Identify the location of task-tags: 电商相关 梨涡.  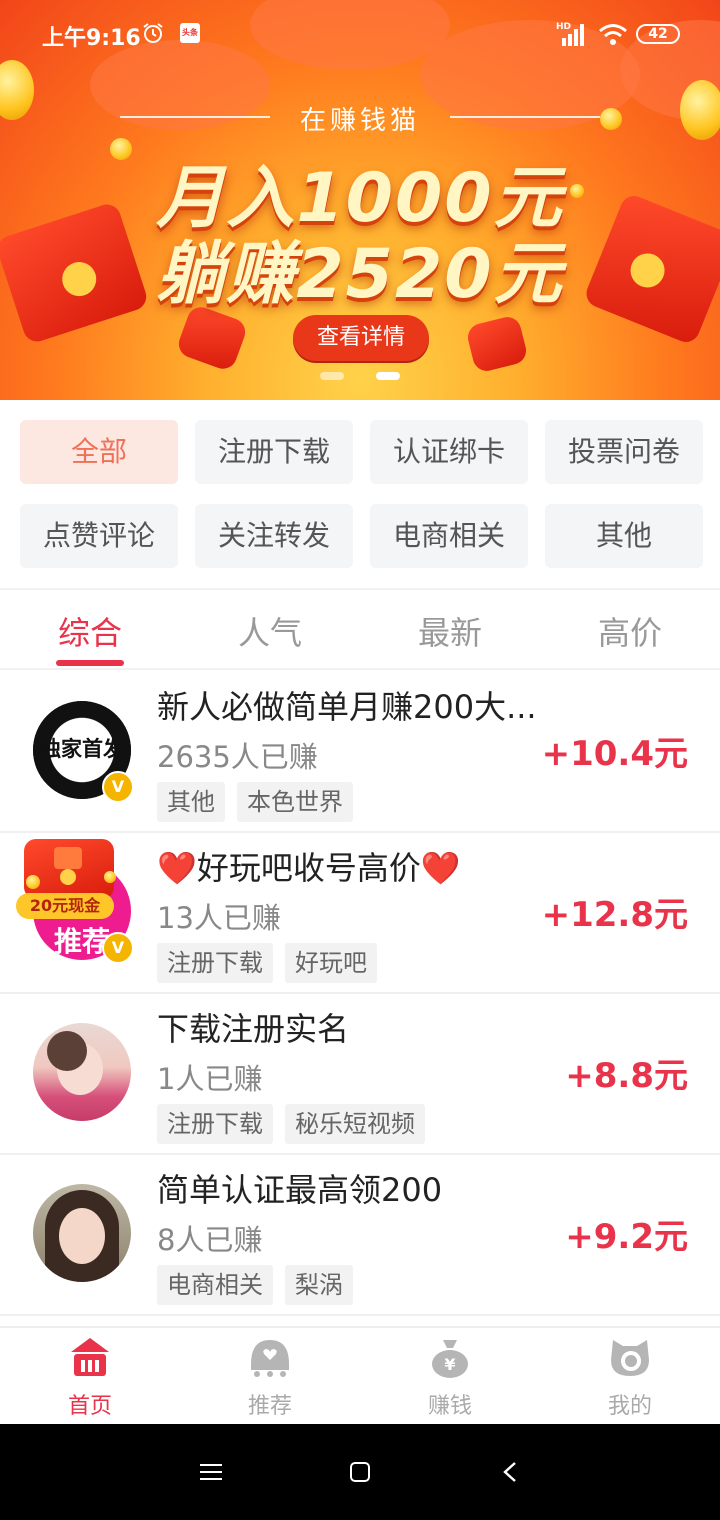
(261, 1285).